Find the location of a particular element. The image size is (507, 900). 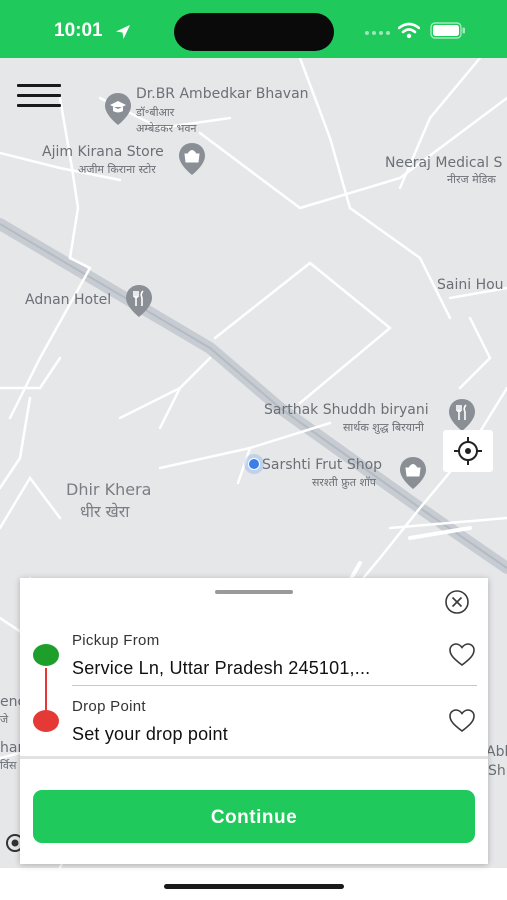

map-label-adnan: Adnan Hotel is located at coordinates (68, 300).